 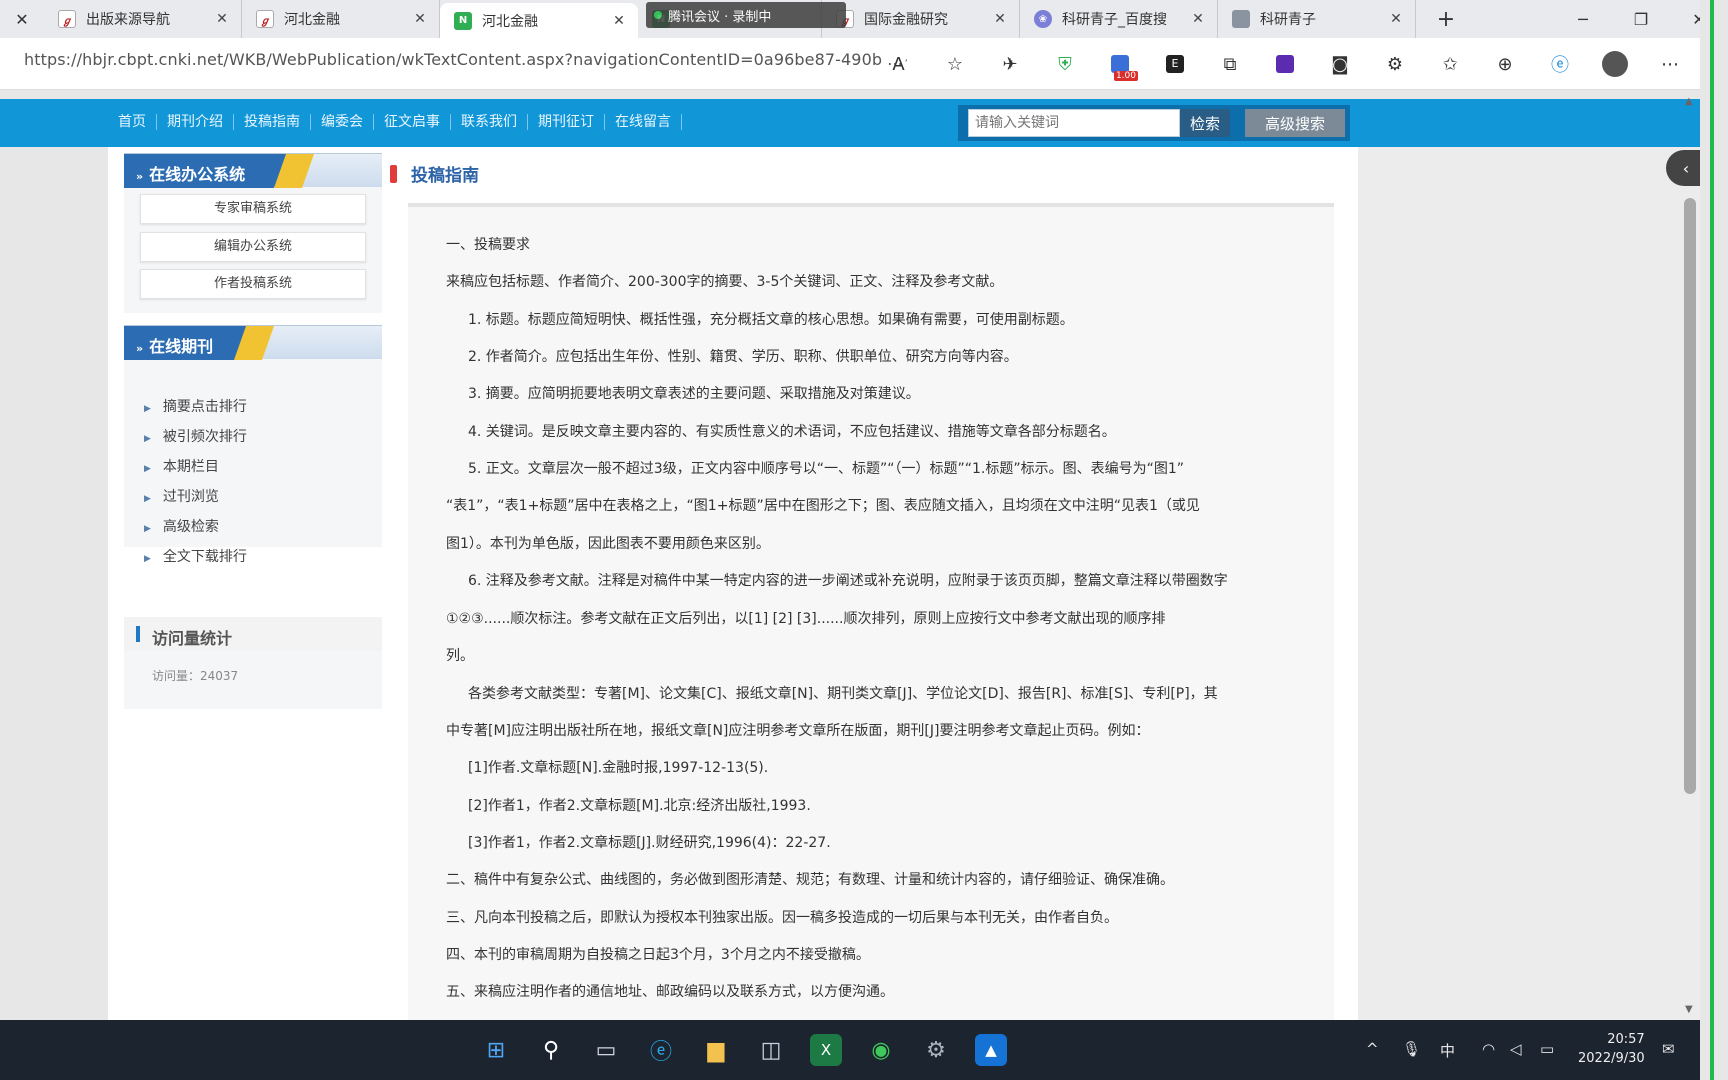 What do you see at coordinates (181, 466) in the screenshot?
I see `journal-link-current-issue: ▶ 本期栏目` at bounding box center [181, 466].